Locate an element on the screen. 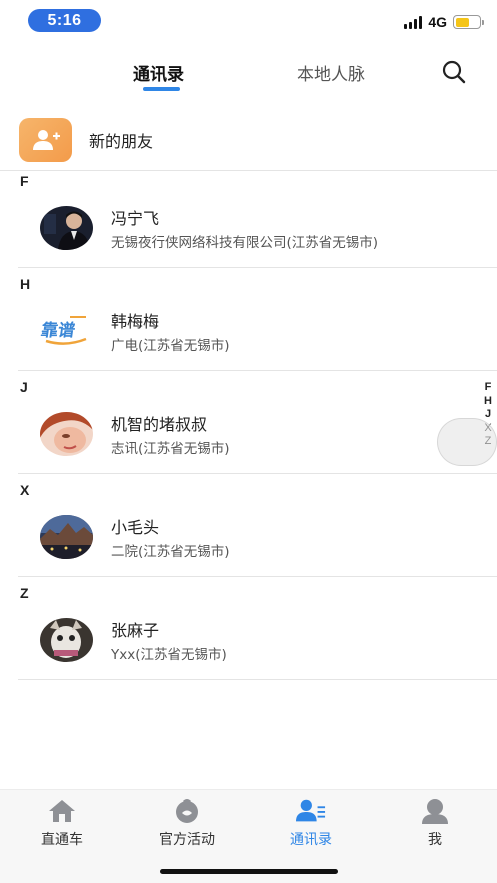 This screenshot has width=497, height=883. avatar: 靠谱 is located at coordinates (66, 331).